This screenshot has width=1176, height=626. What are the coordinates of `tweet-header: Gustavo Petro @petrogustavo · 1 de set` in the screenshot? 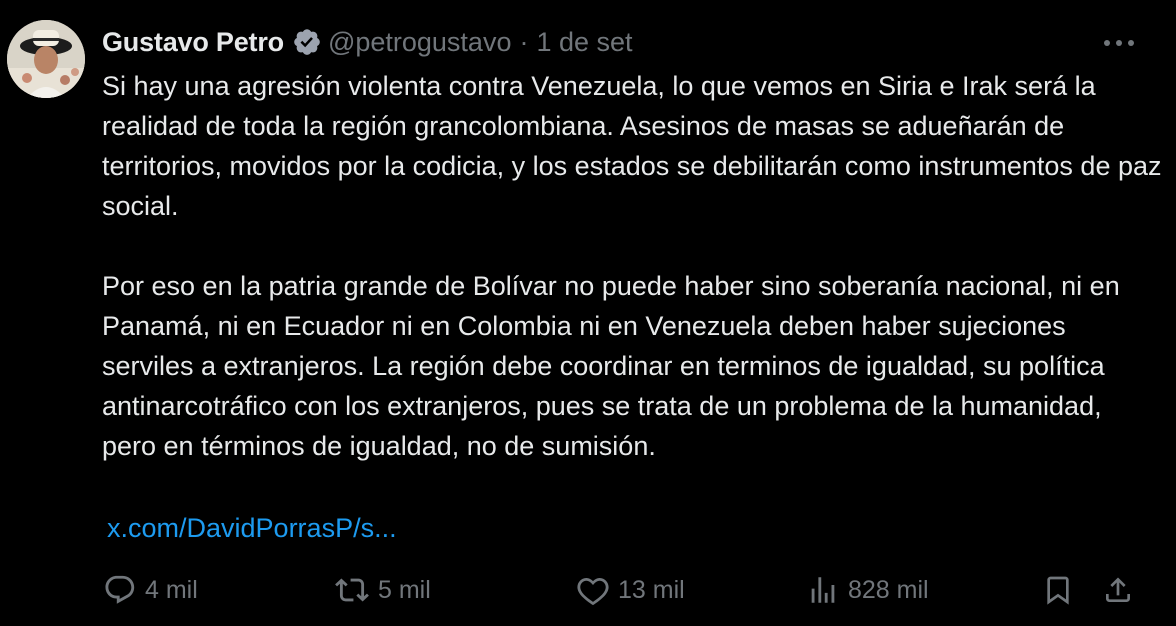 It's located at (367, 42).